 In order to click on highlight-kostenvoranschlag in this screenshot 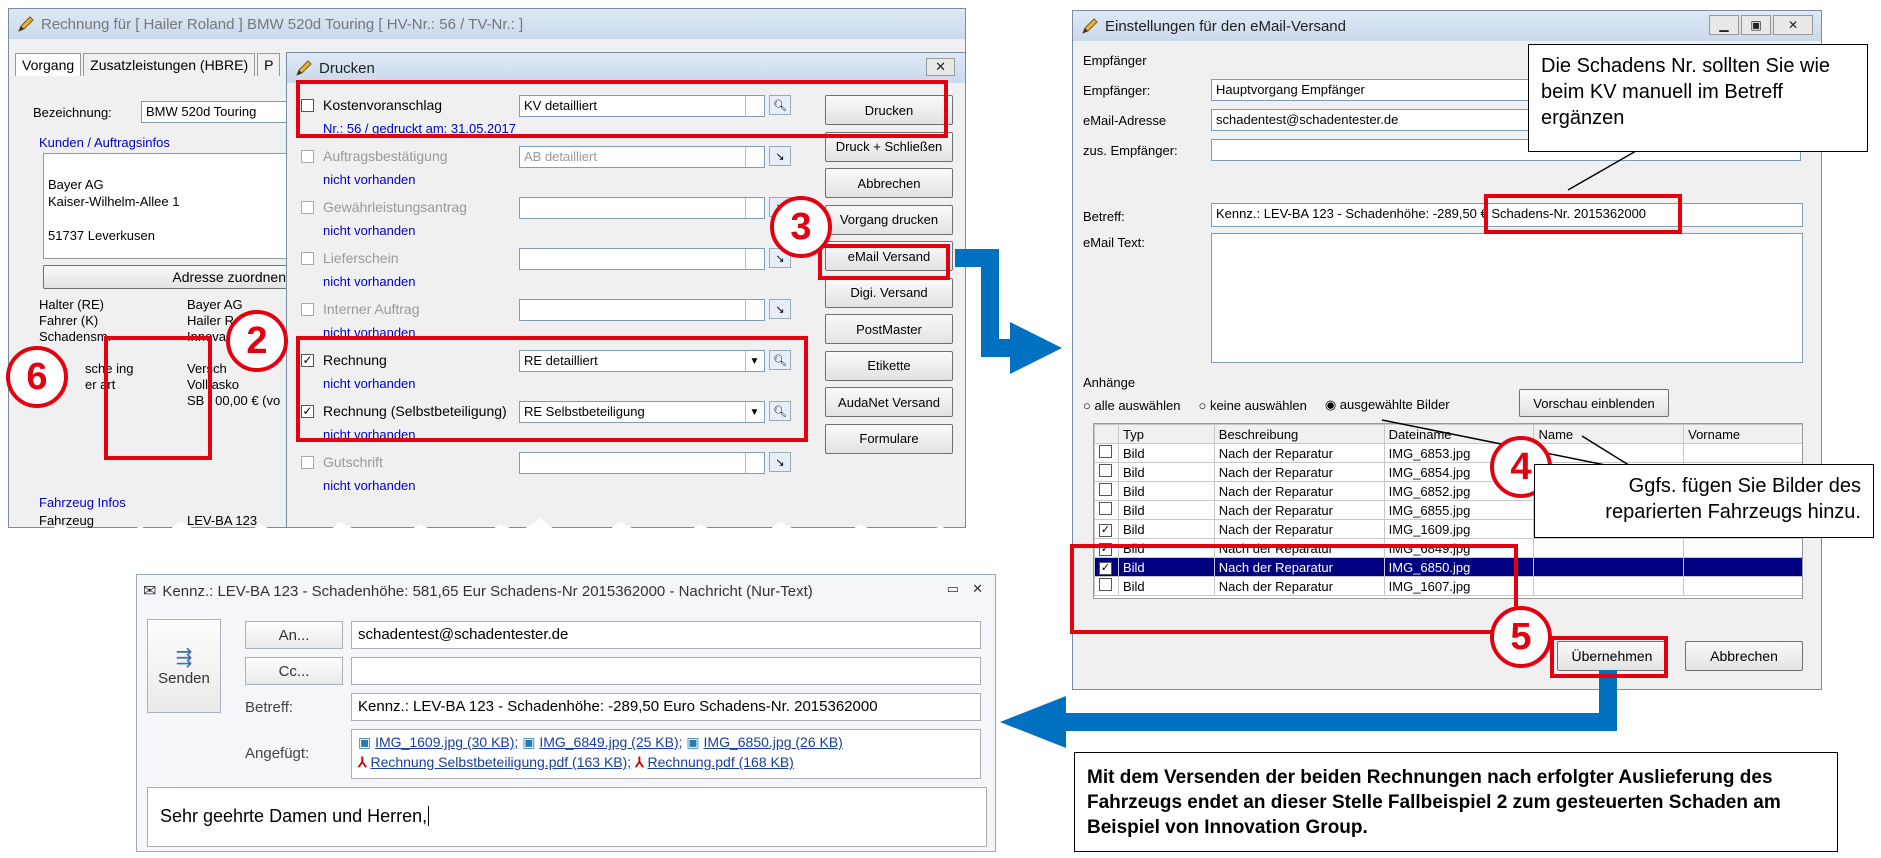, I will do `click(622, 109)`.